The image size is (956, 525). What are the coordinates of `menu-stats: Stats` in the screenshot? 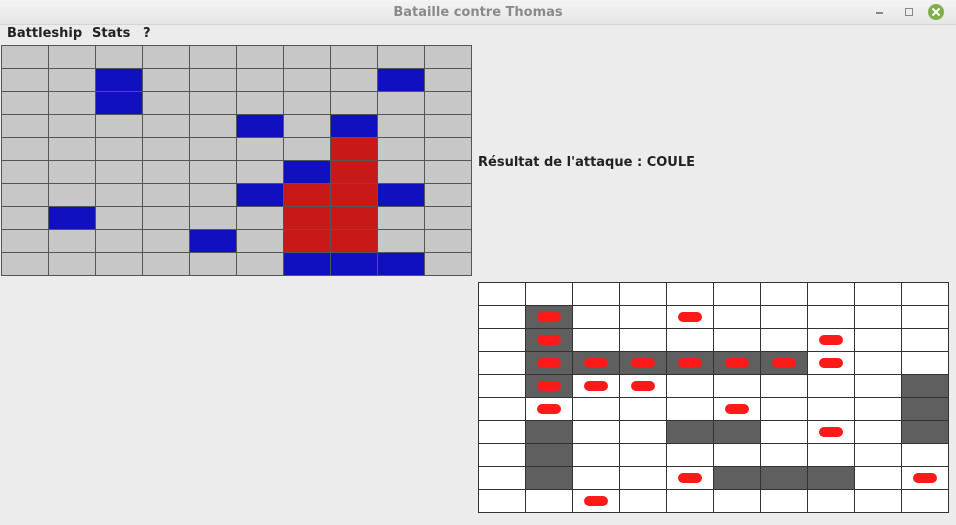 It's located at (111, 33).